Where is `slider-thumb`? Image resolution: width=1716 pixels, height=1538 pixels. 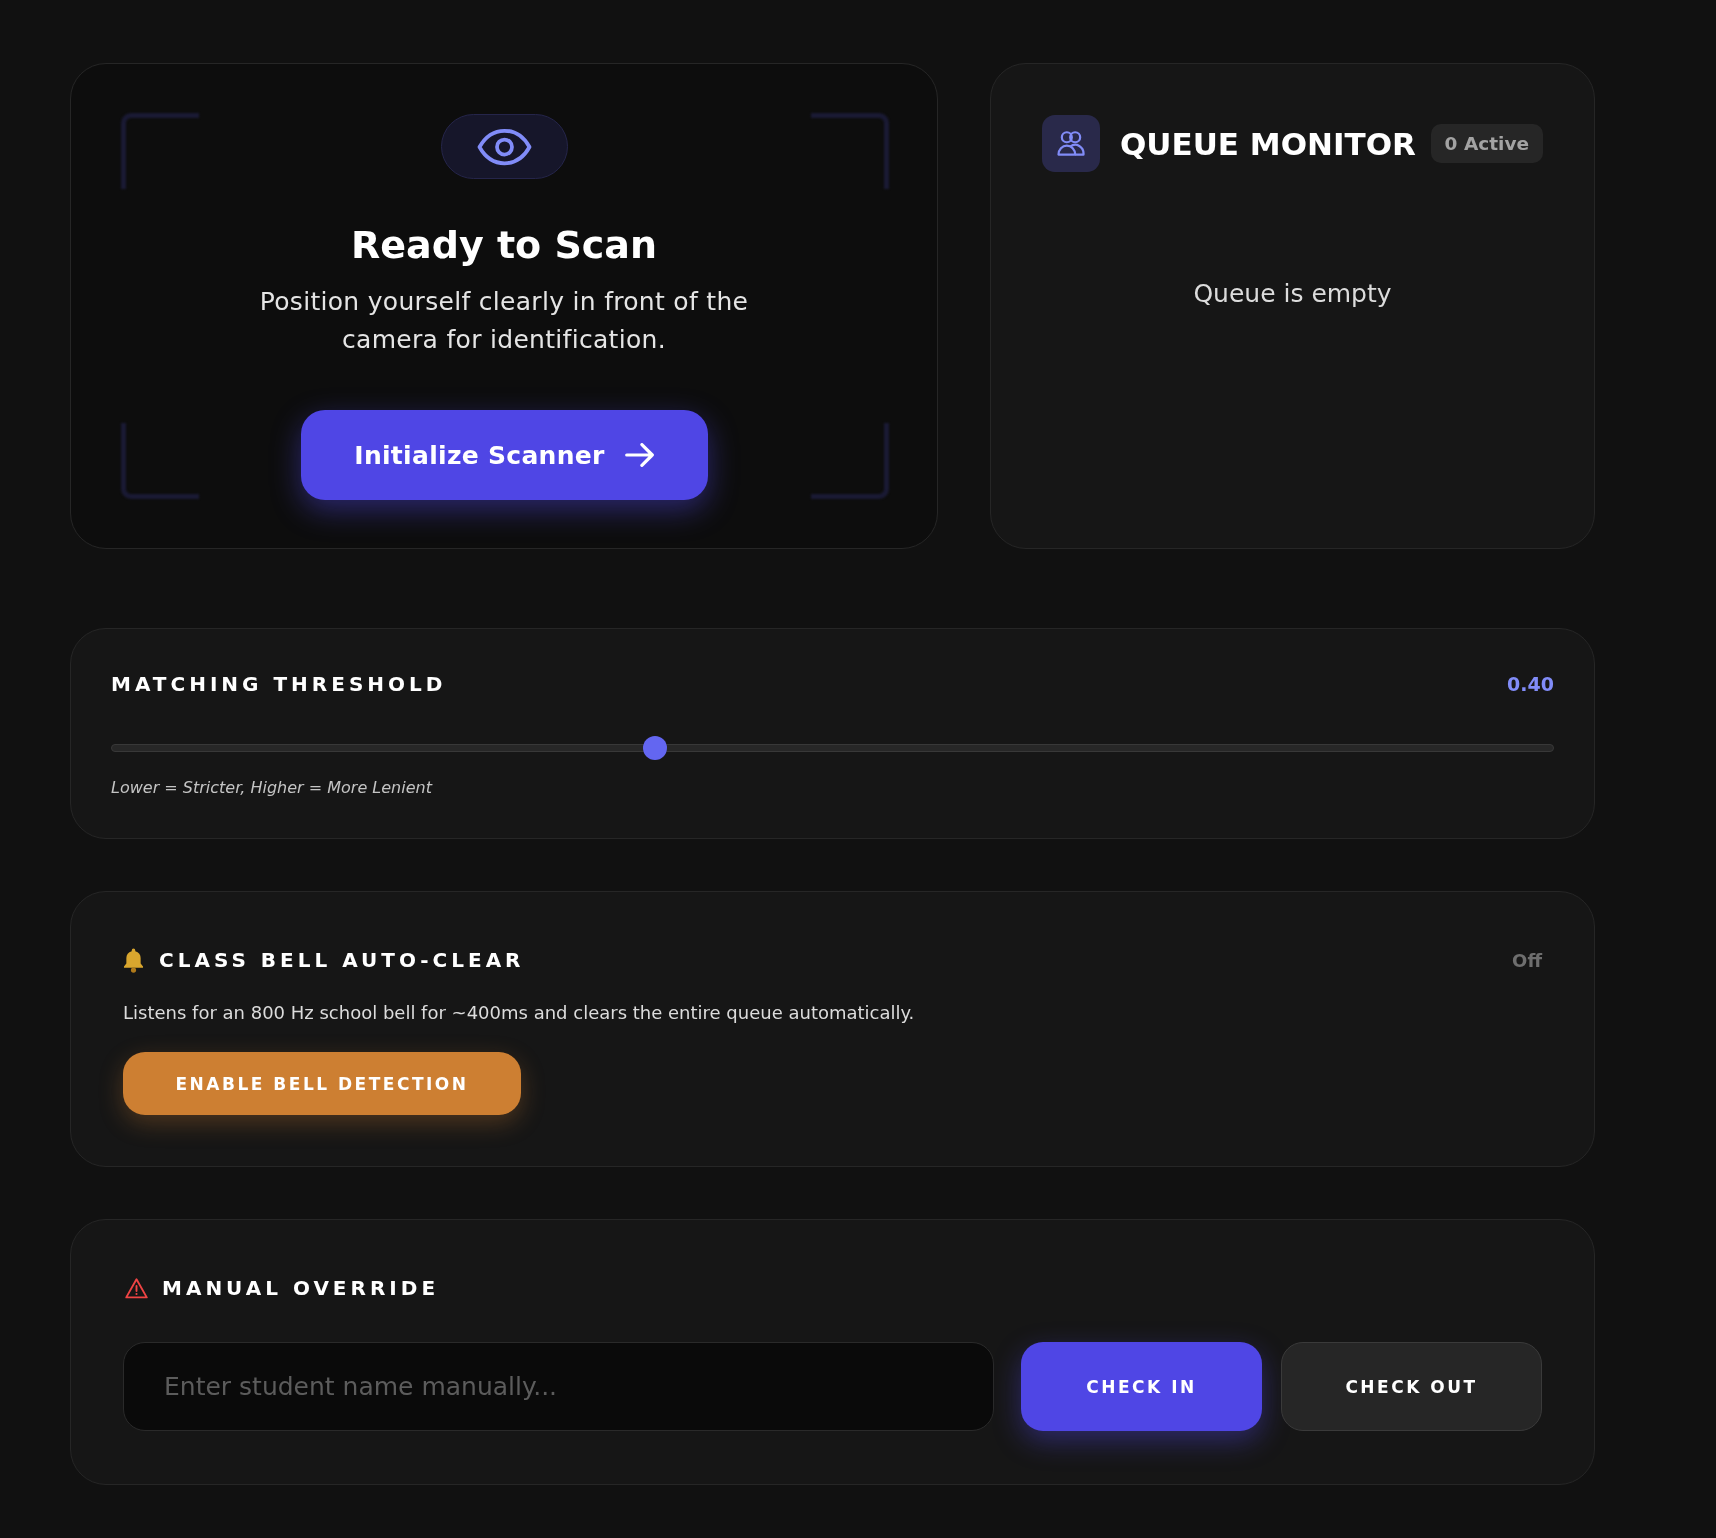
slider-thumb is located at coordinates (655, 748).